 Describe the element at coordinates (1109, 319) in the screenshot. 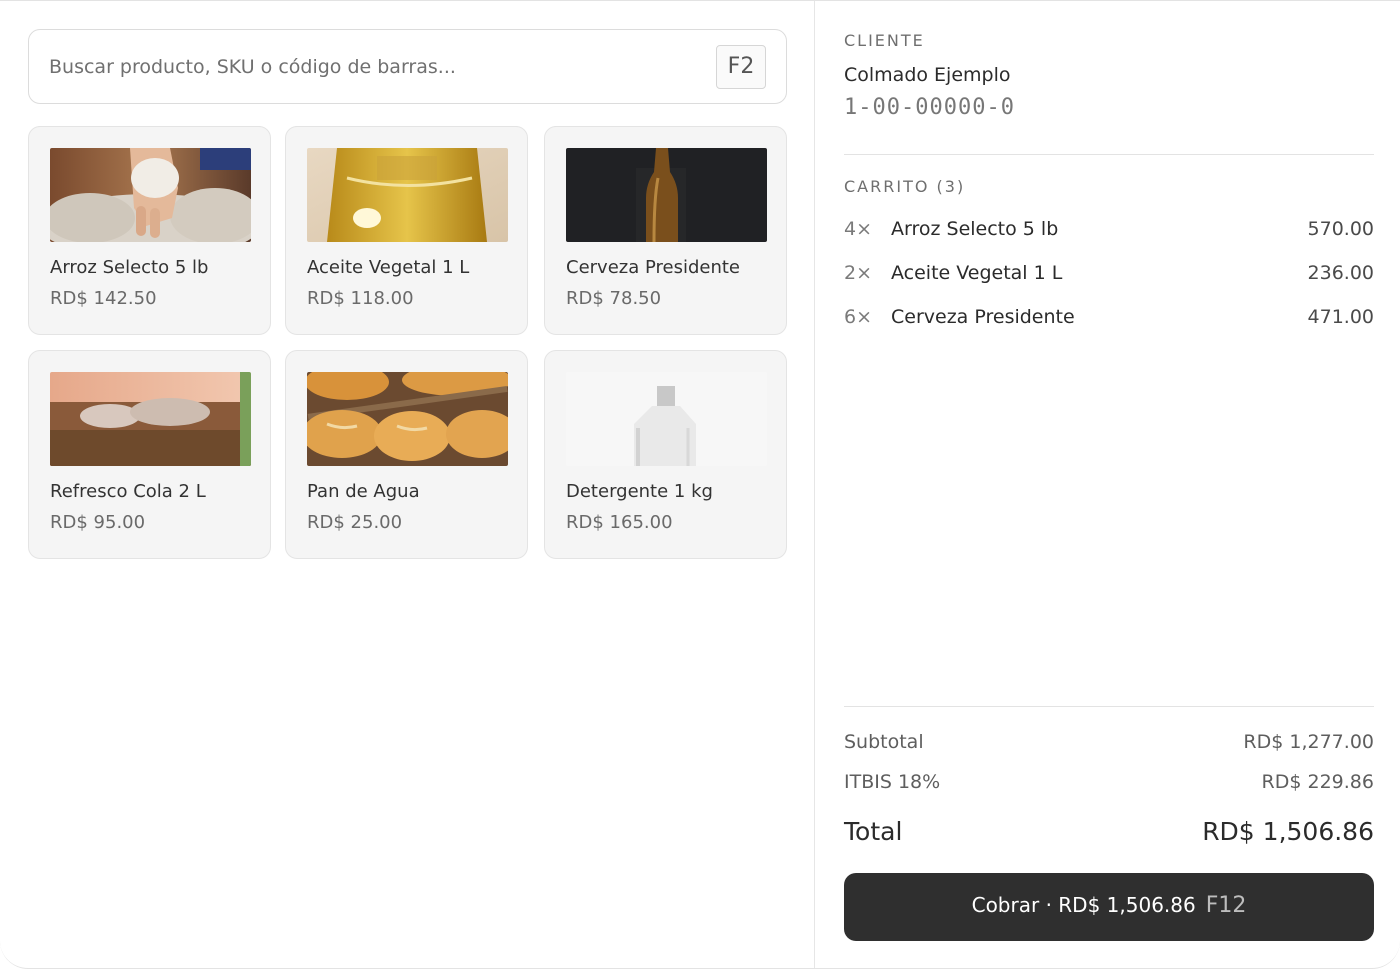

I see `cart-item: 6× Cerveza Presidente 471.00` at that location.